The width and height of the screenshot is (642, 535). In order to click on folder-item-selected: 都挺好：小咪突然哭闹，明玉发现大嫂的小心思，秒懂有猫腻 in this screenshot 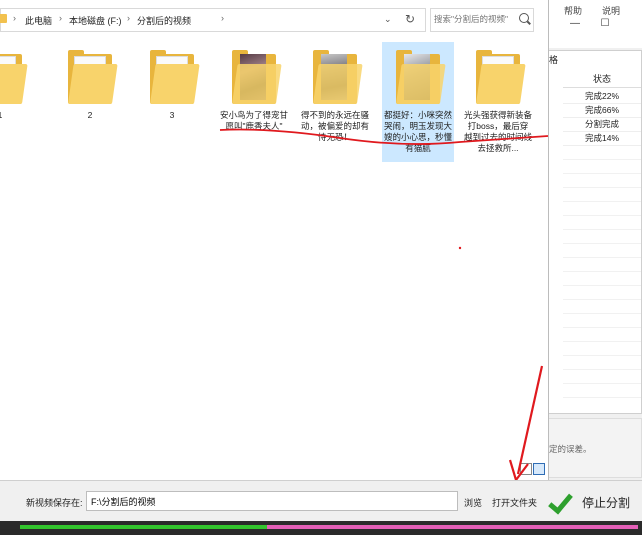, I will do `click(418, 102)`.